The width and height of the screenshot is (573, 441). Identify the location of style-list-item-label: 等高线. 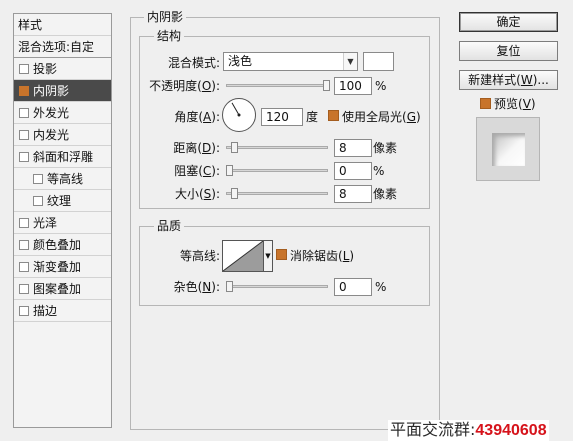
(65, 179).